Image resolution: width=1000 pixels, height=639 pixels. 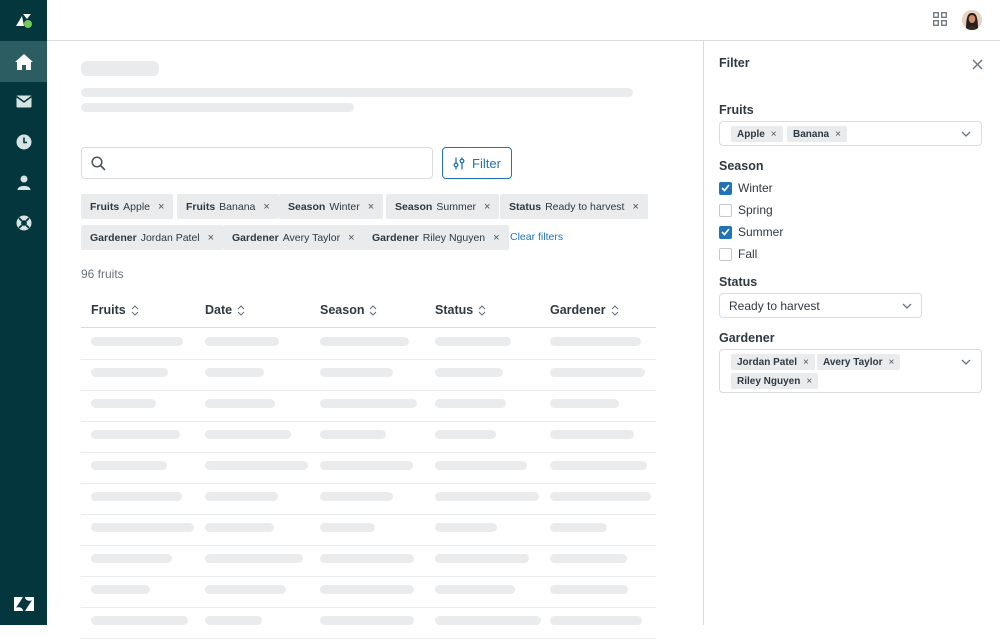 I want to click on status-select: Ready to harvest, so click(x=820, y=305).